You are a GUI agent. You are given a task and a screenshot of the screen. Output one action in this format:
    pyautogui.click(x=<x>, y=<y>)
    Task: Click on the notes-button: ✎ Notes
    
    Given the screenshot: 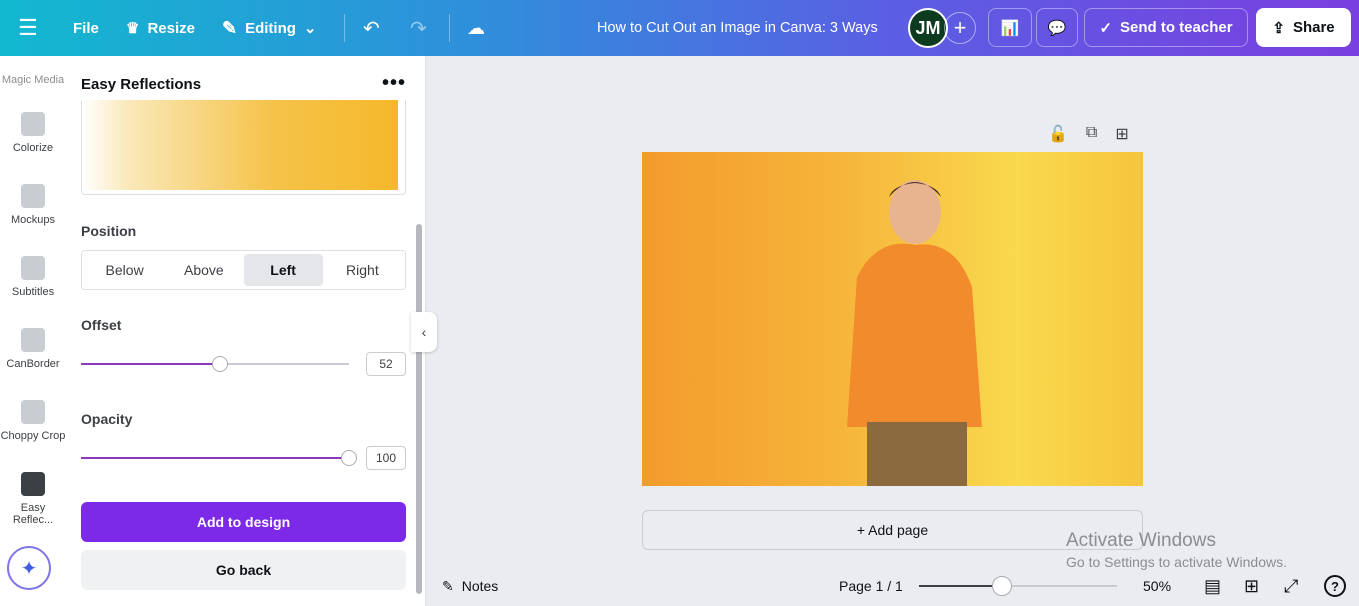 What is the action you would take?
    pyautogui.click(x=470, y=586)
    